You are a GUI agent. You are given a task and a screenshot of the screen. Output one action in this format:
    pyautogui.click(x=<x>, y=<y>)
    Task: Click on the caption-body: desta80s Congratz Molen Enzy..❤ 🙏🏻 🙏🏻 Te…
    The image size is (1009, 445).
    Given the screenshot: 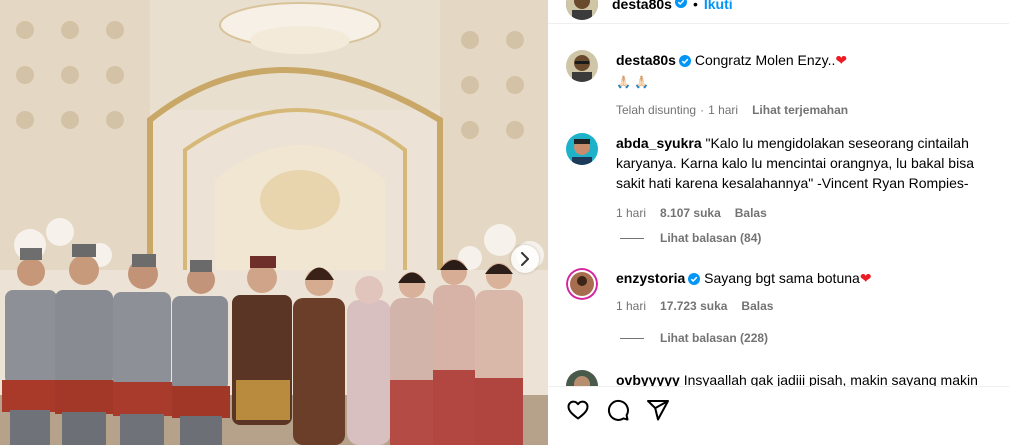 What is the action you would take?
    pyautogui.click(x=801, y=85)
    